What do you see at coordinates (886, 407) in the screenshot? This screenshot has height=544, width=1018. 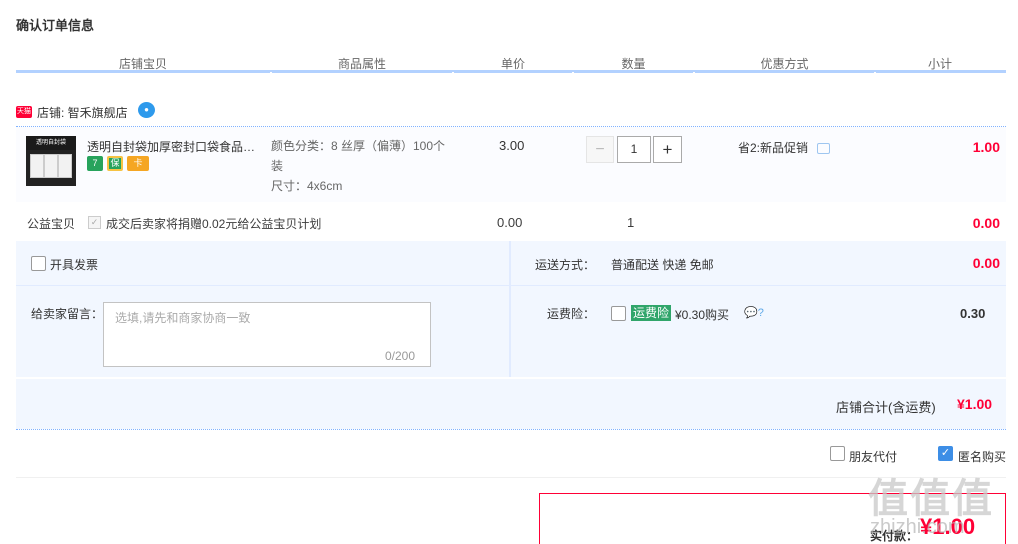 I see `shop-total-label: 店铺合计(含运费)` at bounding box center [886, 407].